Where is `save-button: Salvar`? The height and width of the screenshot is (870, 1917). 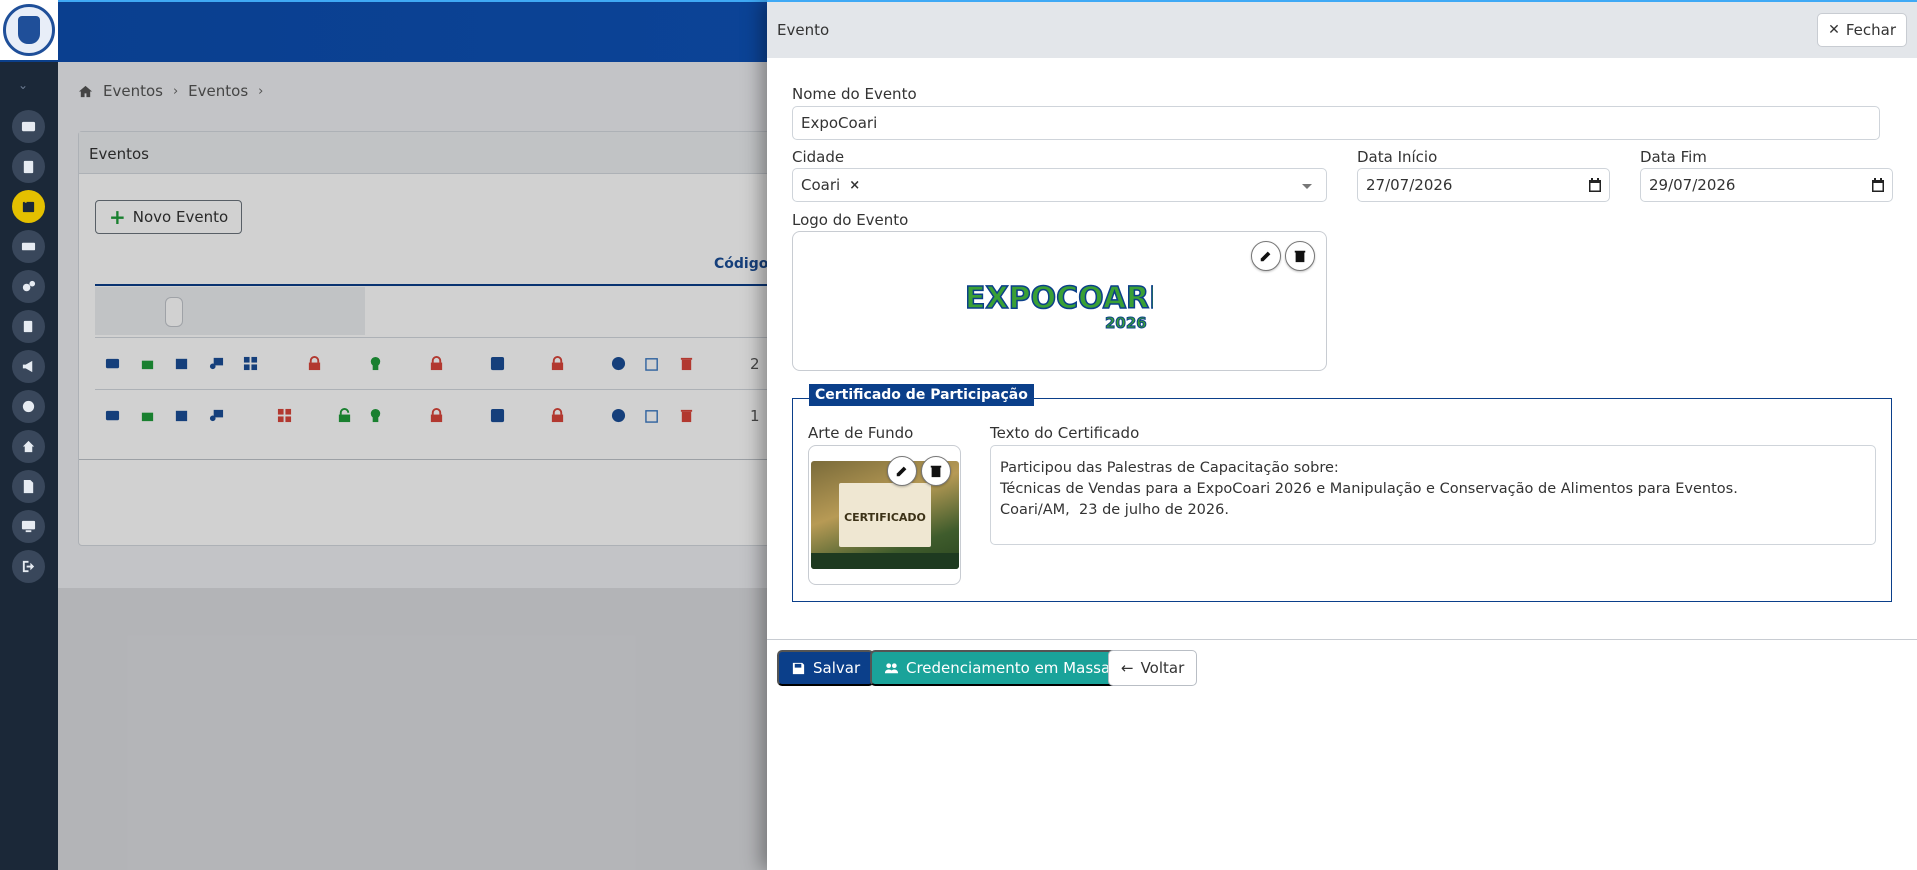 save-button: Salvar is located at coordinates (826, 668).